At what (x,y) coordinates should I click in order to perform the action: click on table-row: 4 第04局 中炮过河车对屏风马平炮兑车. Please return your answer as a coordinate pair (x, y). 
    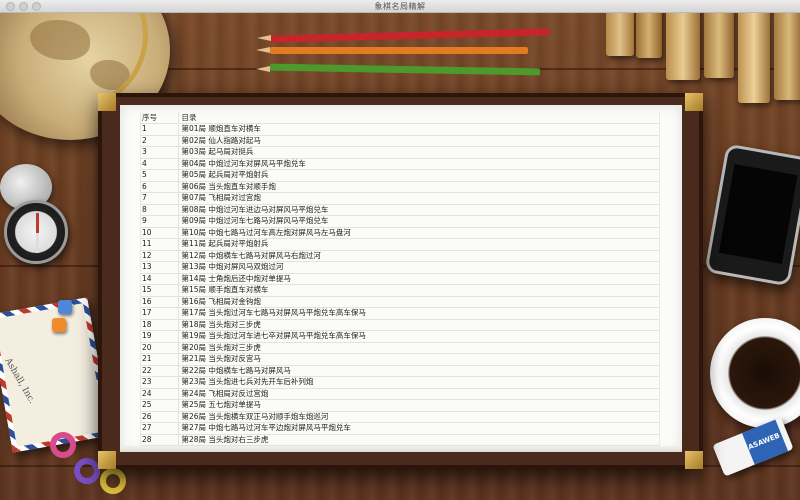
    Looking at the image, I should click on (400, 164).